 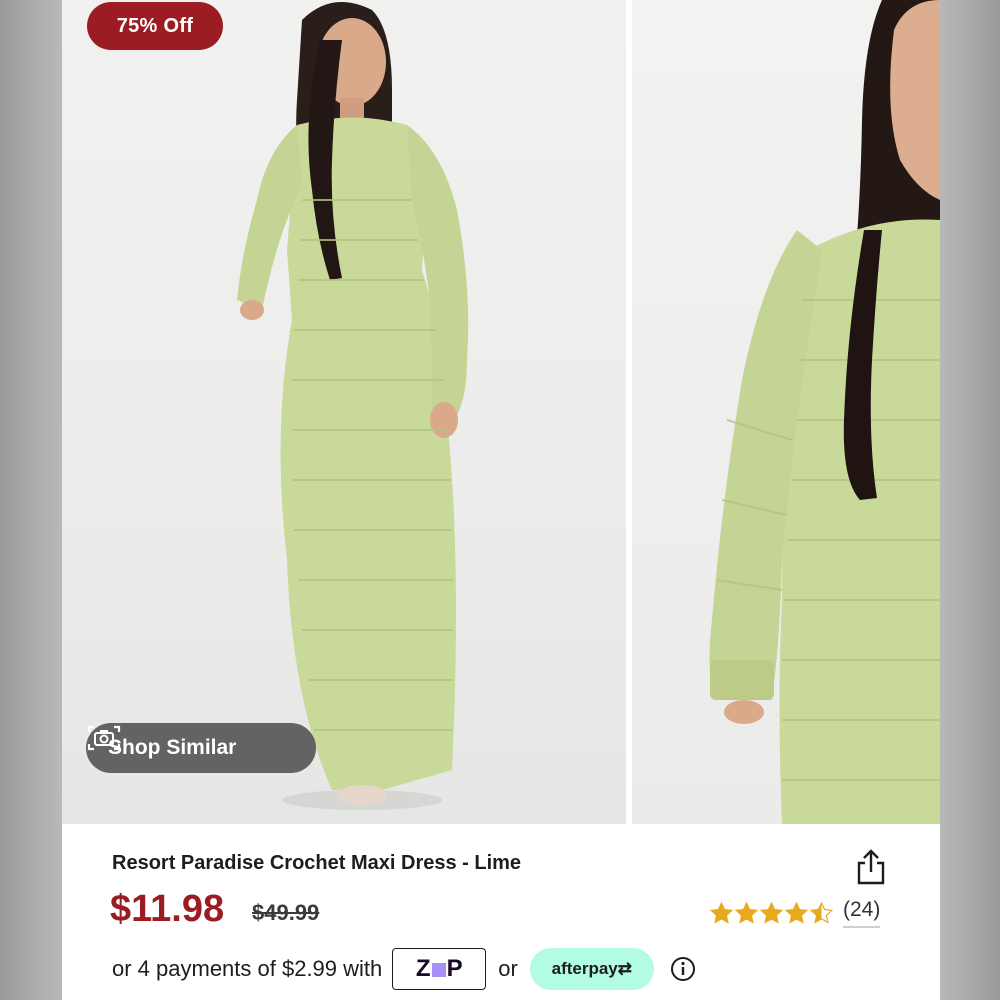 What do you see at coordinates (584, 968) in the screenshot?
I see `afterpay-label: afterpay` at bounding box center [584, 968].